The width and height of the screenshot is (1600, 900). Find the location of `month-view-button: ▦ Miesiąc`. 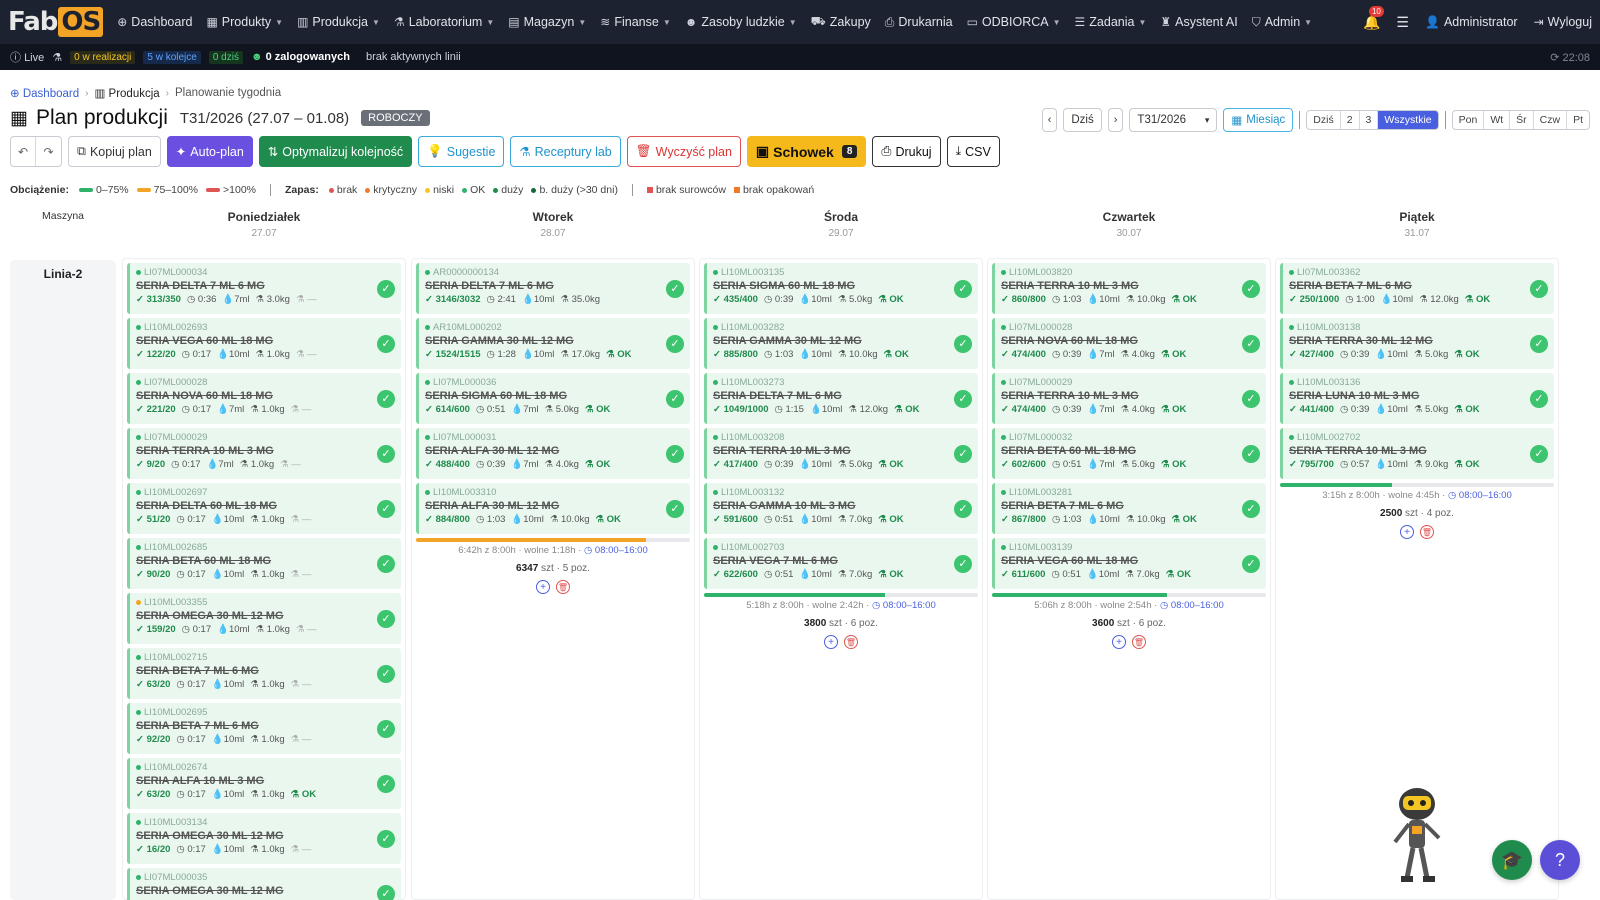

month-view-button: ▦ Miesiąc is located at coordinates (1258, 120).